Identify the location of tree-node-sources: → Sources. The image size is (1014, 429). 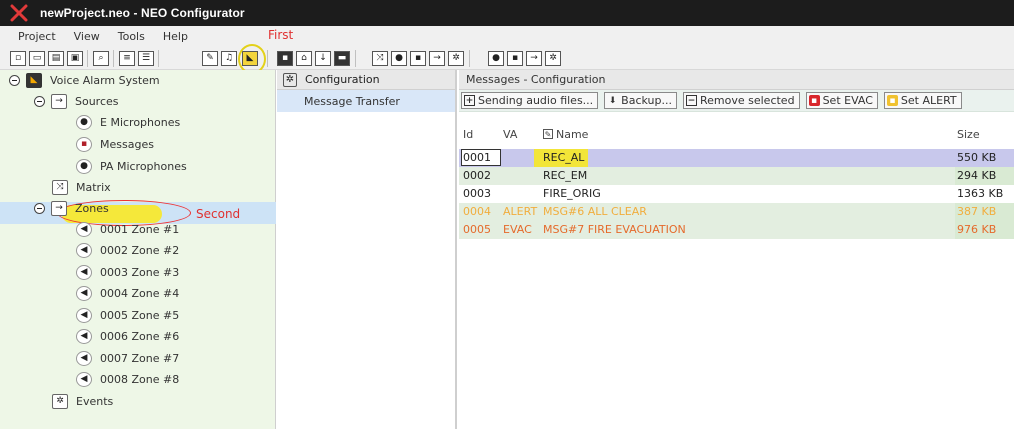
(76, 101).